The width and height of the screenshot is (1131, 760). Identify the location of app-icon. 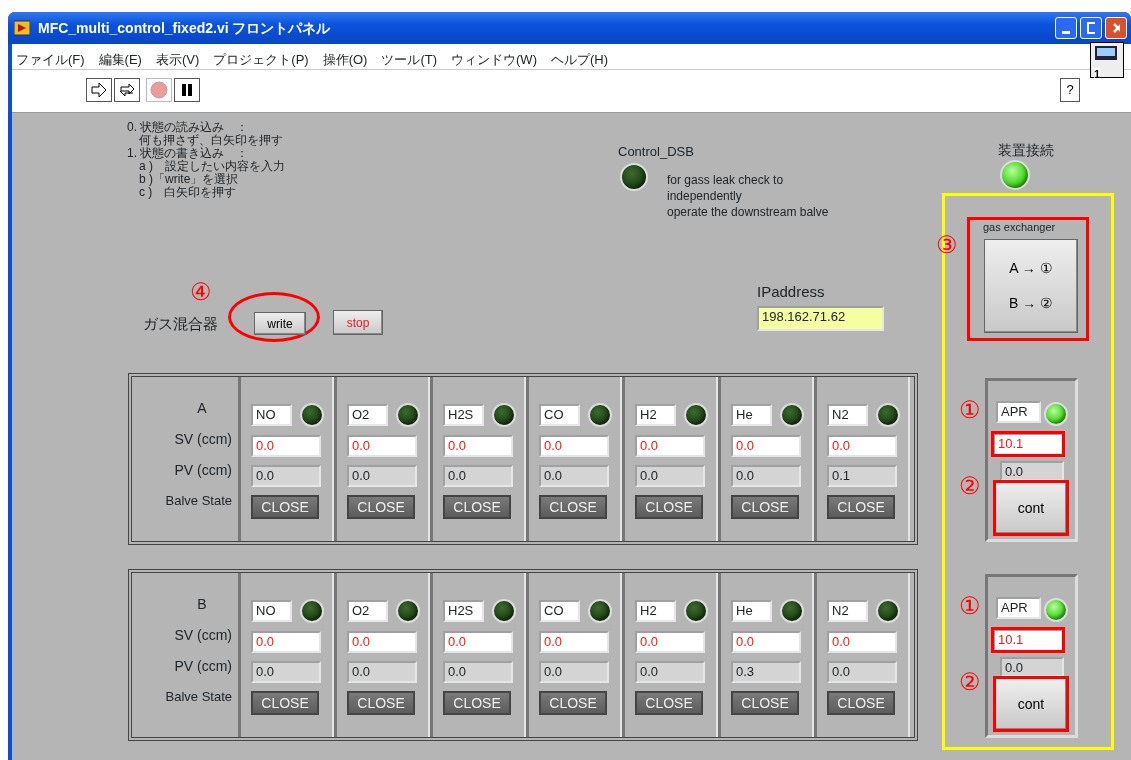
(22, 28).